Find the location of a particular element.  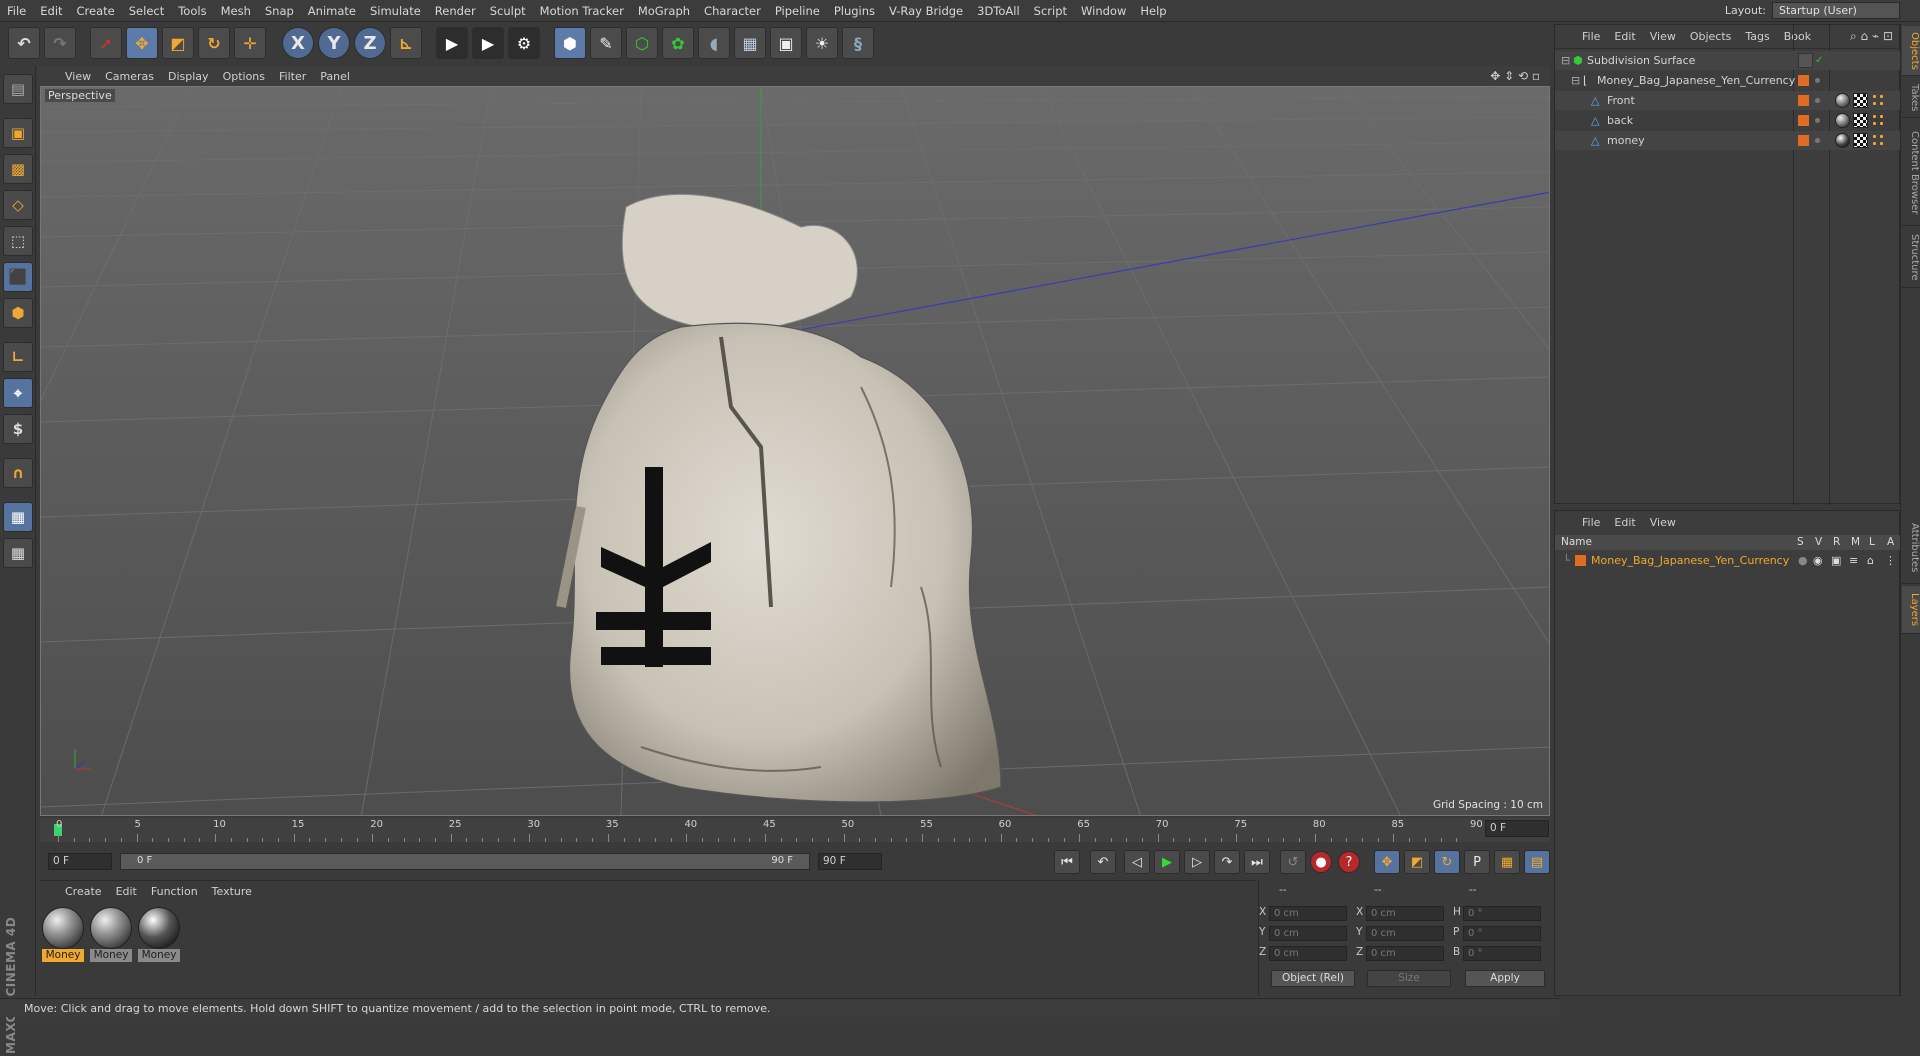

material-menu-texture: Texture is located at coordinates (232, 891).